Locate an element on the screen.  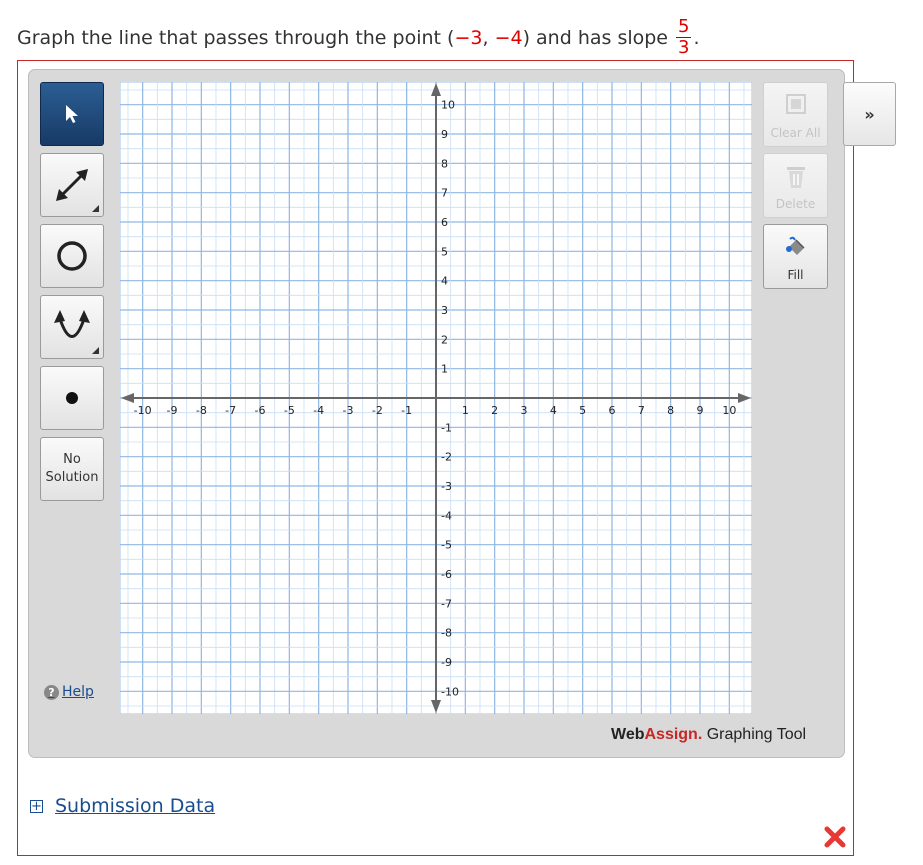
fill-label: Fill is located at coordinates (795, 275).